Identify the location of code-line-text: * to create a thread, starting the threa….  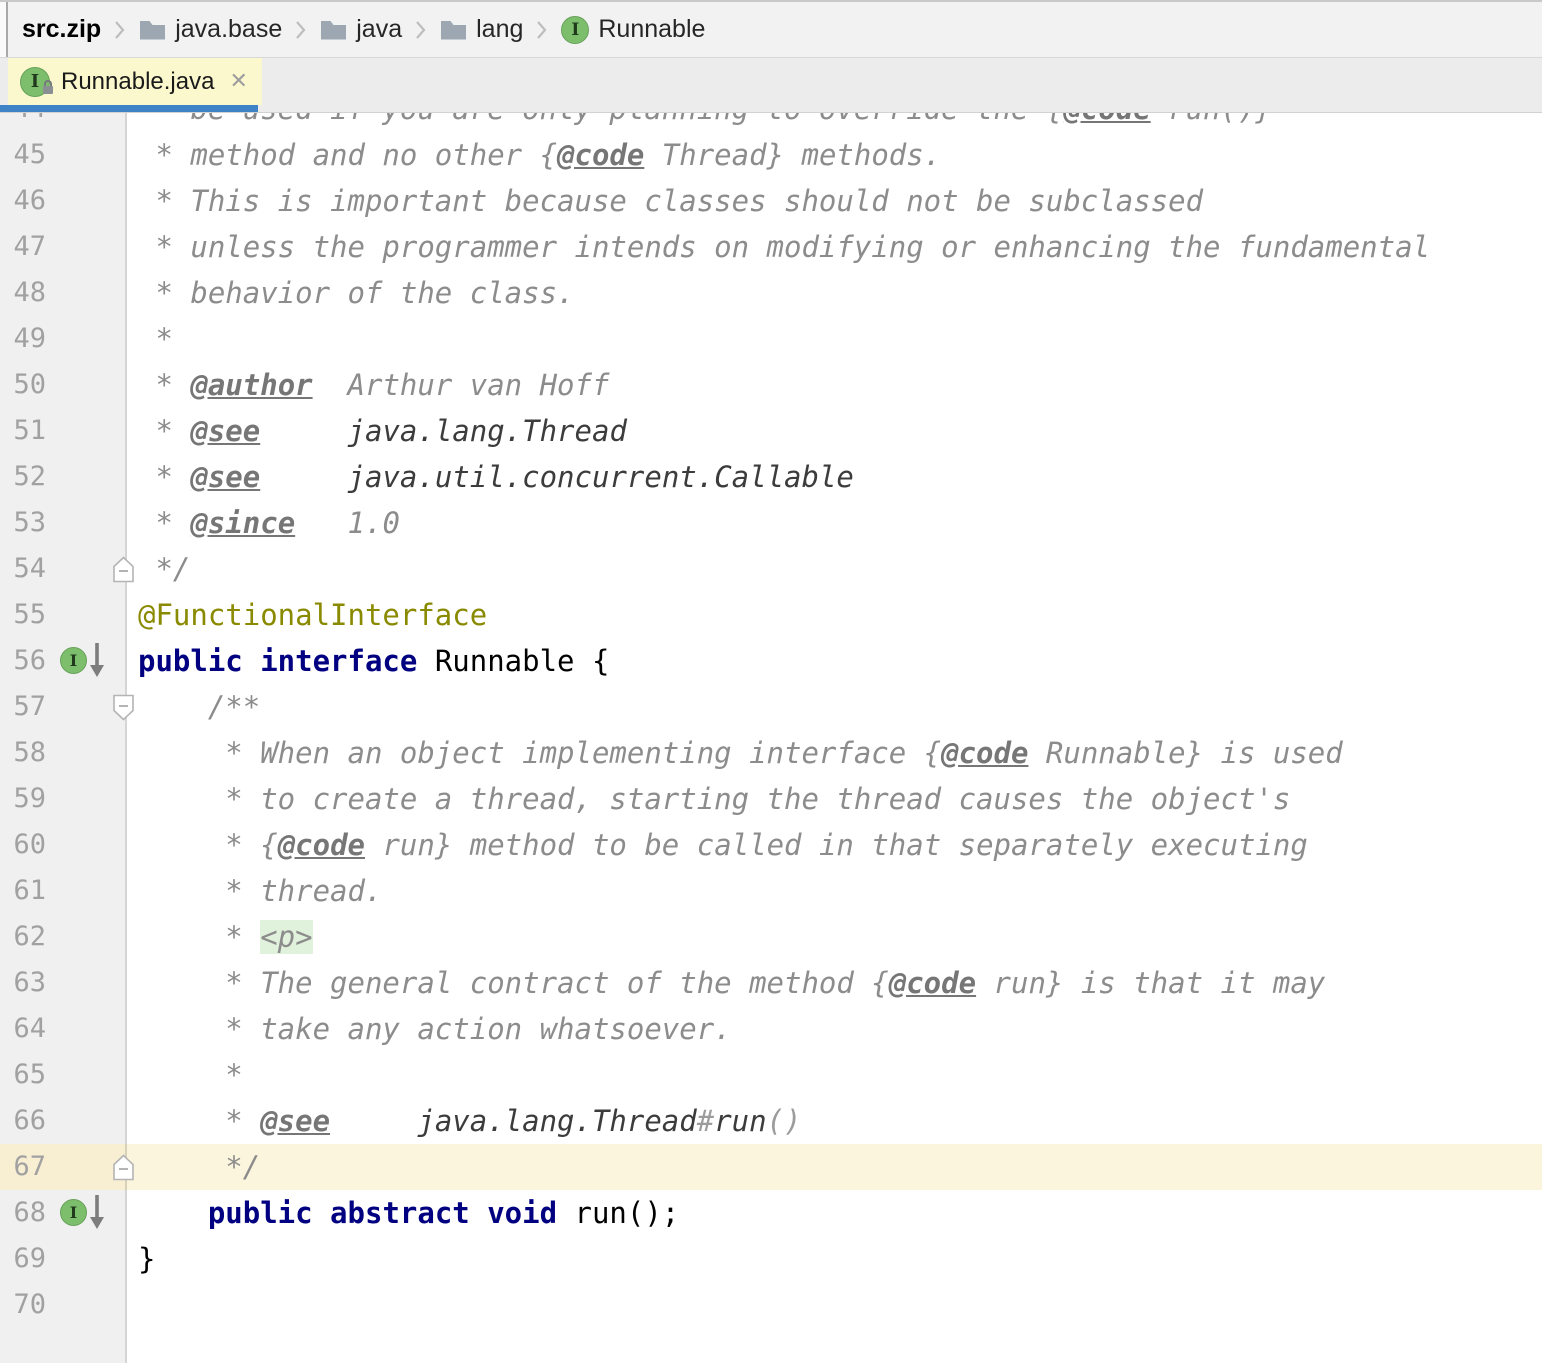
(834, 799).